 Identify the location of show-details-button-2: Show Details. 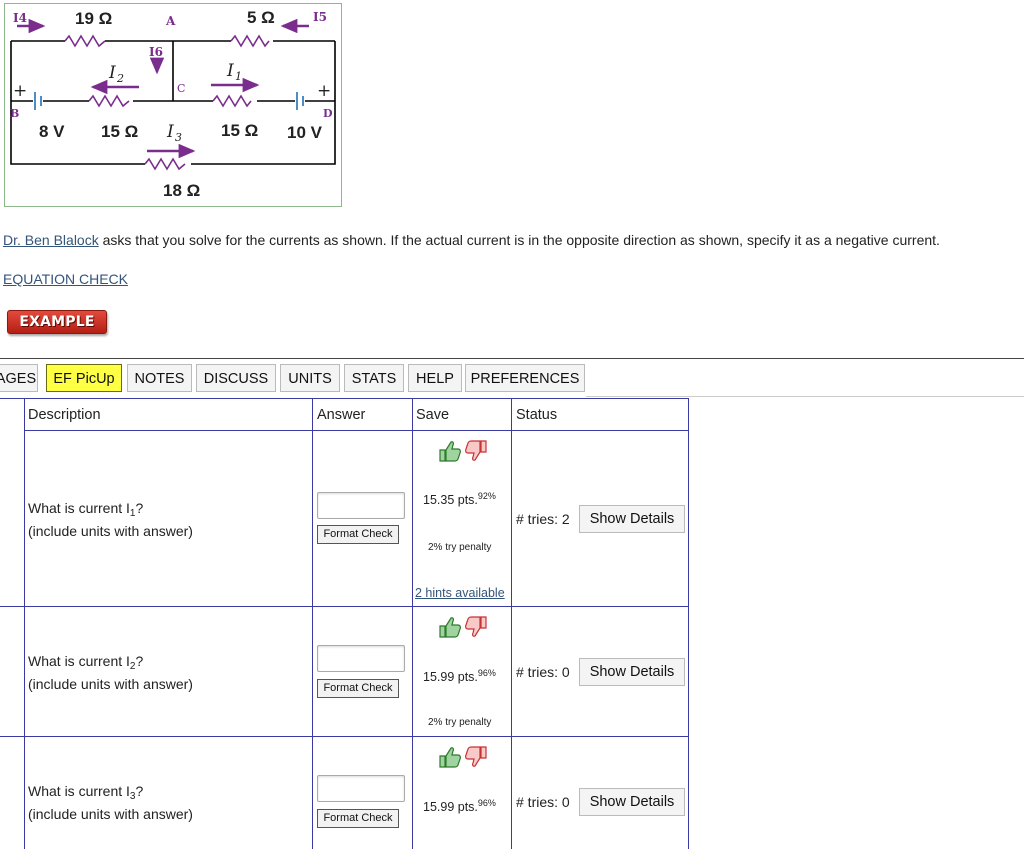
(632, 672).